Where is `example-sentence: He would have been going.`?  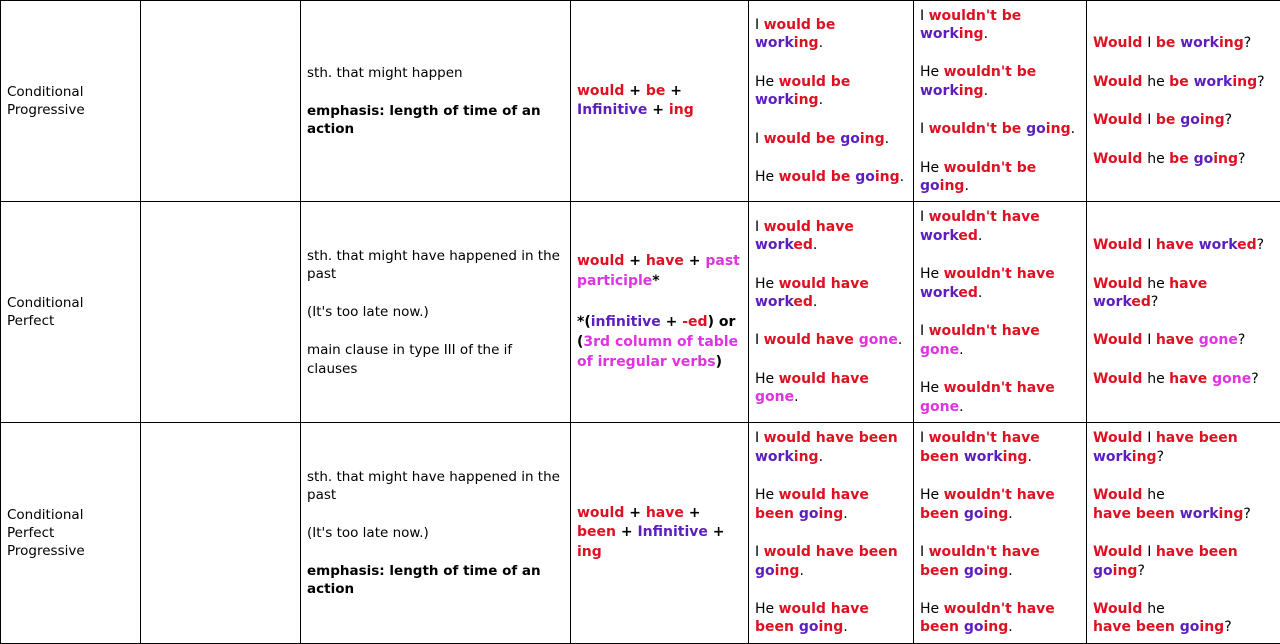
example-sentence: He would have been going. is located at coordinates (831, 504).